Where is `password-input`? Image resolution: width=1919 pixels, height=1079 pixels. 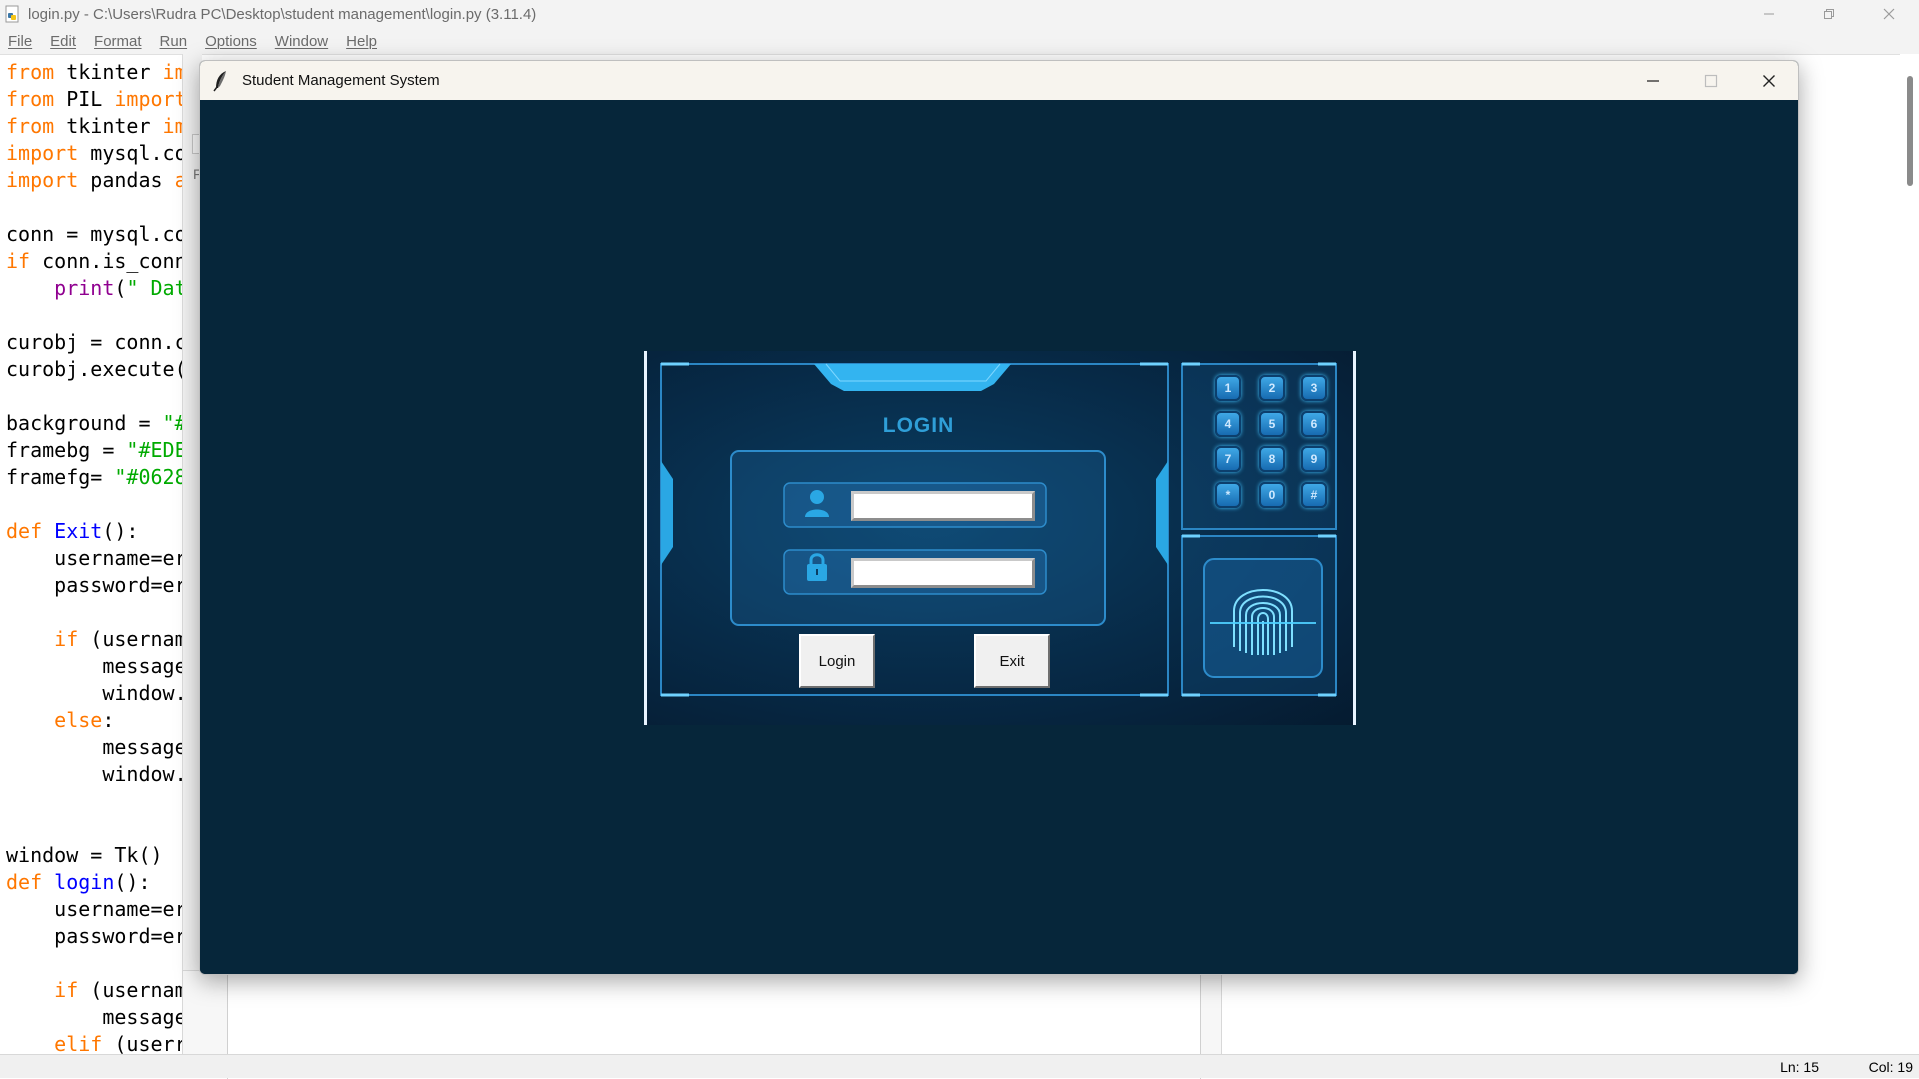
password-input is located at coordinates (943, 573).